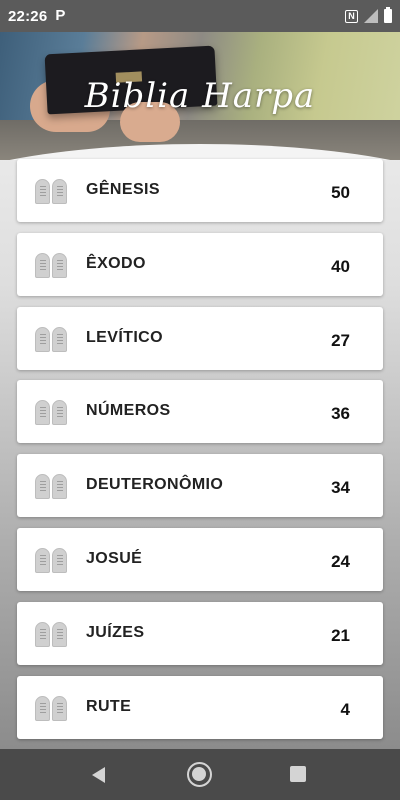 Image resolution: width=400 pixels, height=800 pixels. What do you see at coordinates (98, 775) in the screenshot?
I see `back-icon` at bounding box center [98, 775].